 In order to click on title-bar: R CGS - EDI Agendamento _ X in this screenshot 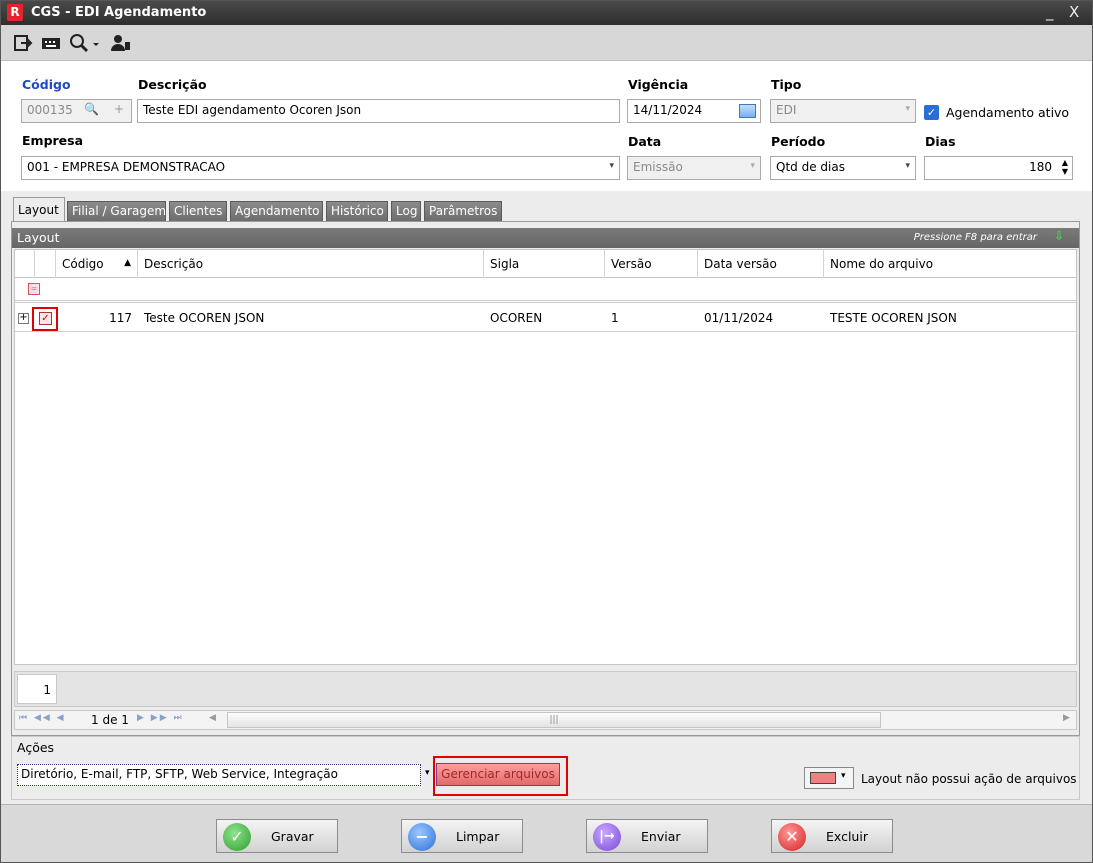, I will do `click(546, 13)`.